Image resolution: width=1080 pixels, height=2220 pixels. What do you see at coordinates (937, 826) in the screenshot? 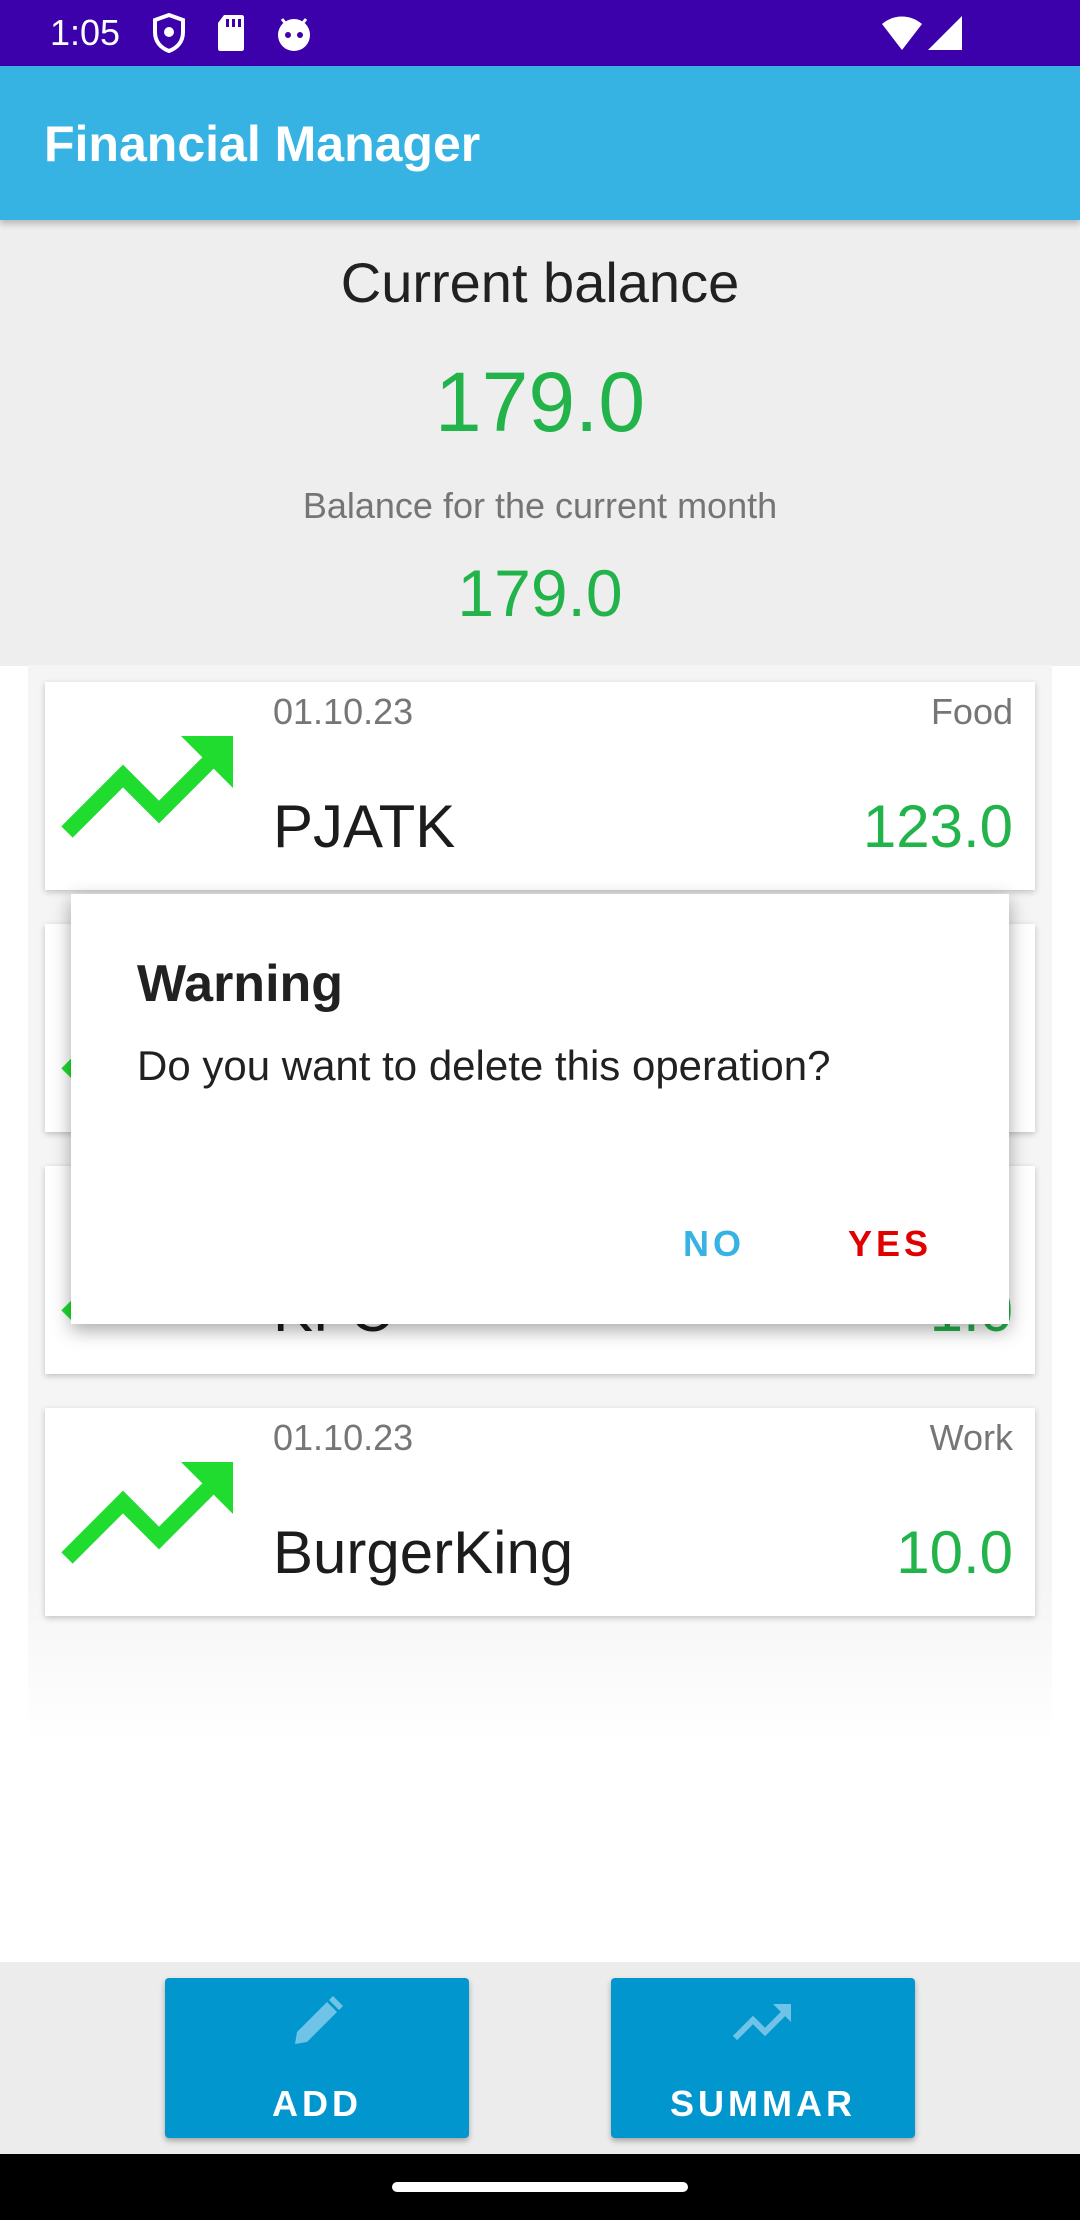
I see `operation-amount: 123.0` at bounding box center [937, 826].